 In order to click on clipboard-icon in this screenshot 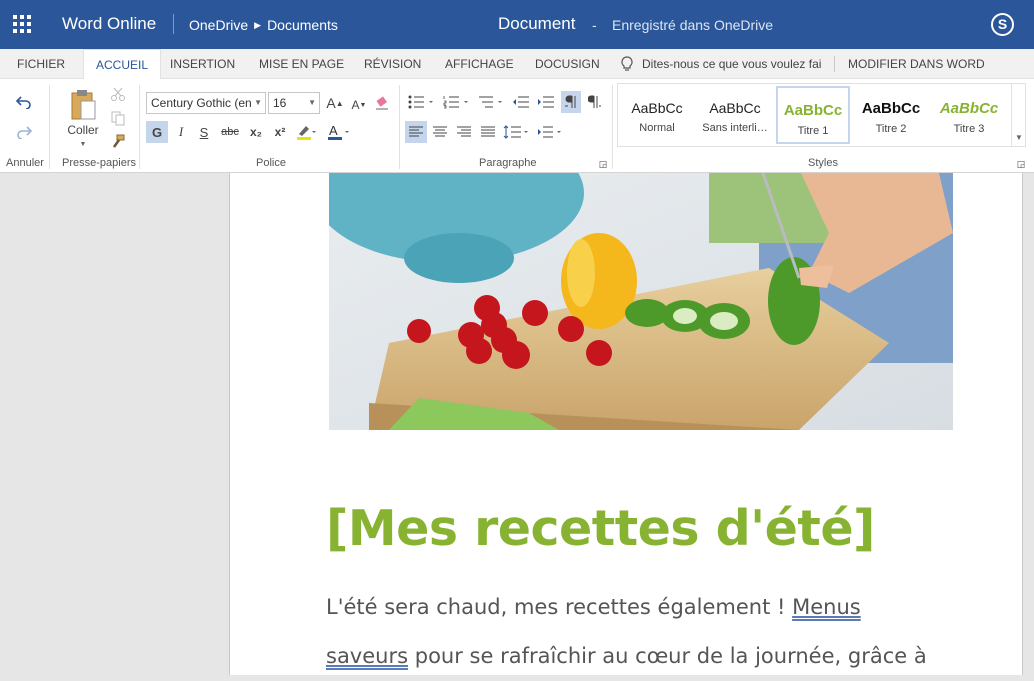, I will do `click(83, 104)`.